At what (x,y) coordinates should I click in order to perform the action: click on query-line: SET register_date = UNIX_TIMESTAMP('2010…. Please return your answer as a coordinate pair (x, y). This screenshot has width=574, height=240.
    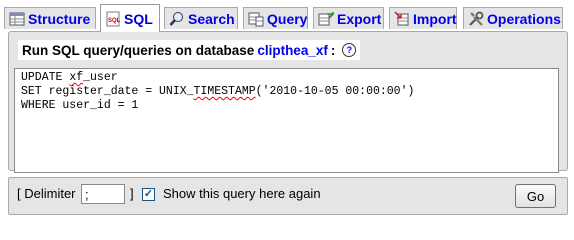
    Looking at the image, I should click on (286, 92).